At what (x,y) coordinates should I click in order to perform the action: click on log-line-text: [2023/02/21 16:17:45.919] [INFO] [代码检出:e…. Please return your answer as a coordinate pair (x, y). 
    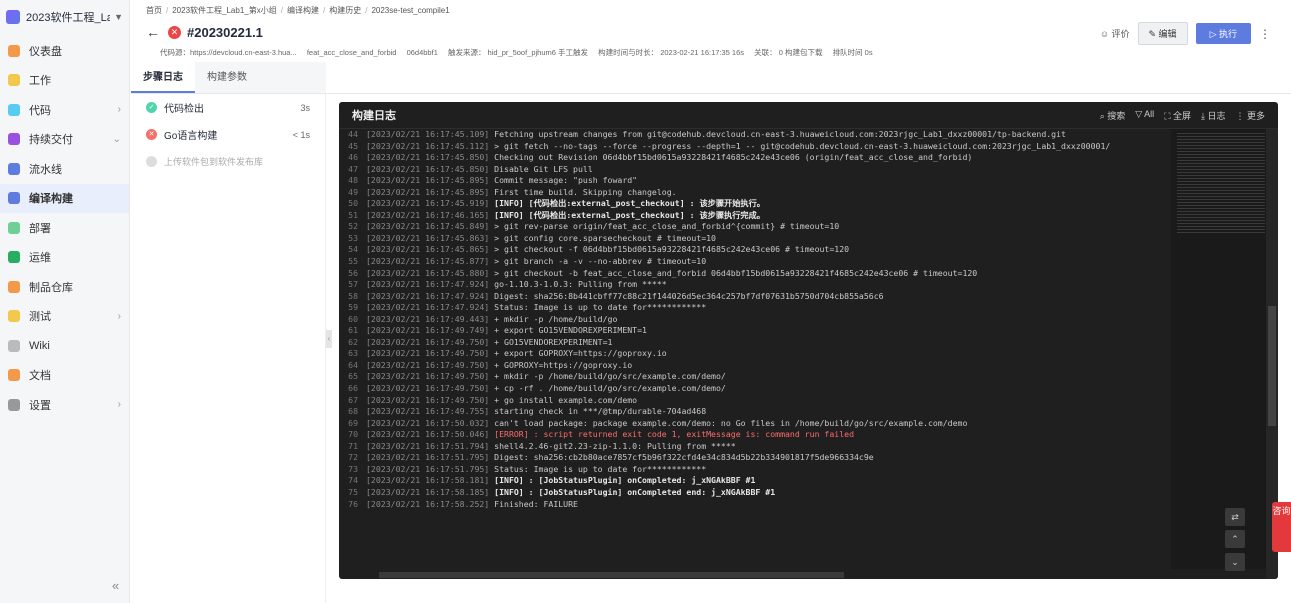
    Looking at the image, I should click on (565, 204).